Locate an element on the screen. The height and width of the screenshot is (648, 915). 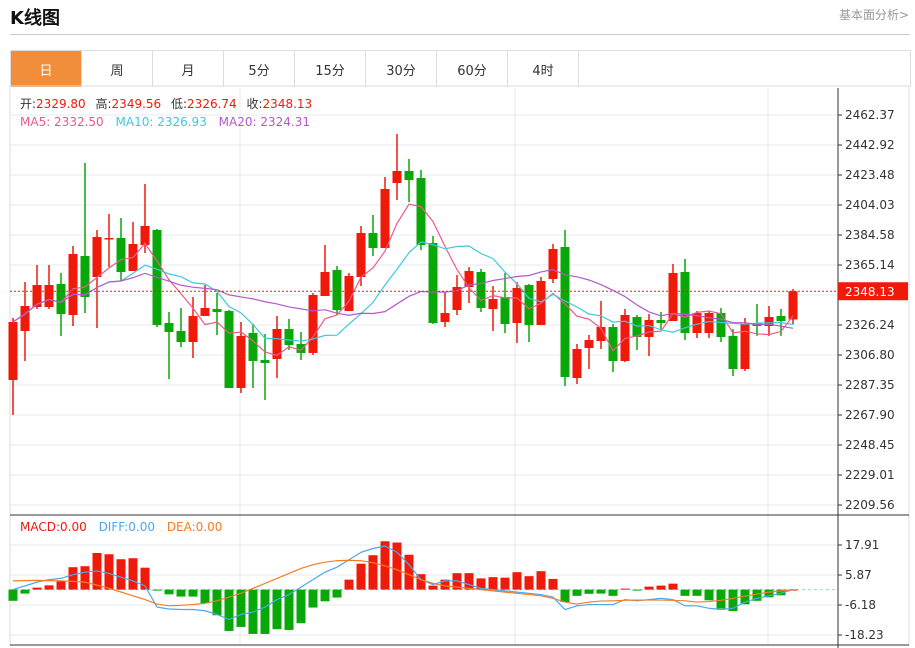
price-tick-label: 2423.48 is located at coordinates (870, 175).